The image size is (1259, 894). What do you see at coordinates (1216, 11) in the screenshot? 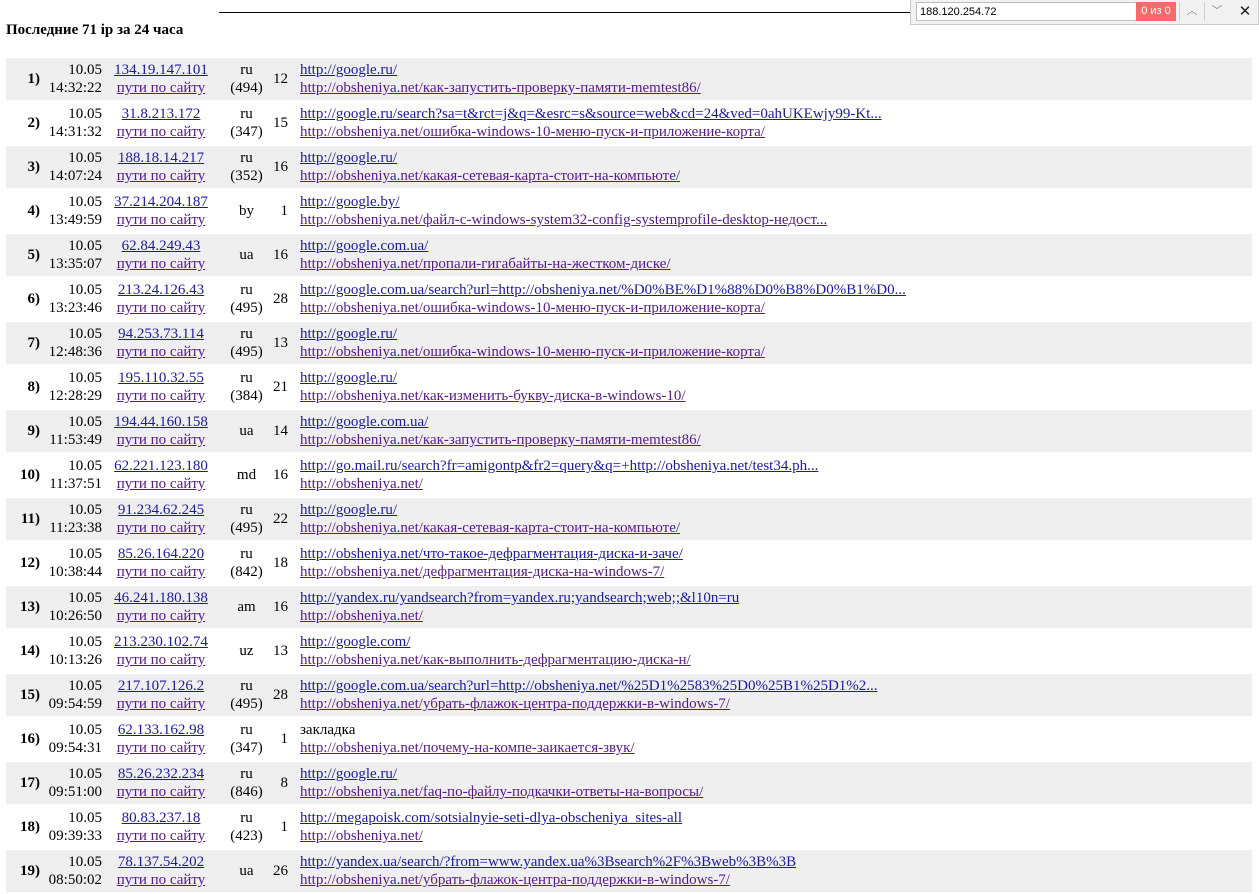
I see `find-next-button: ﹀` at bounding box center [1216, 11].